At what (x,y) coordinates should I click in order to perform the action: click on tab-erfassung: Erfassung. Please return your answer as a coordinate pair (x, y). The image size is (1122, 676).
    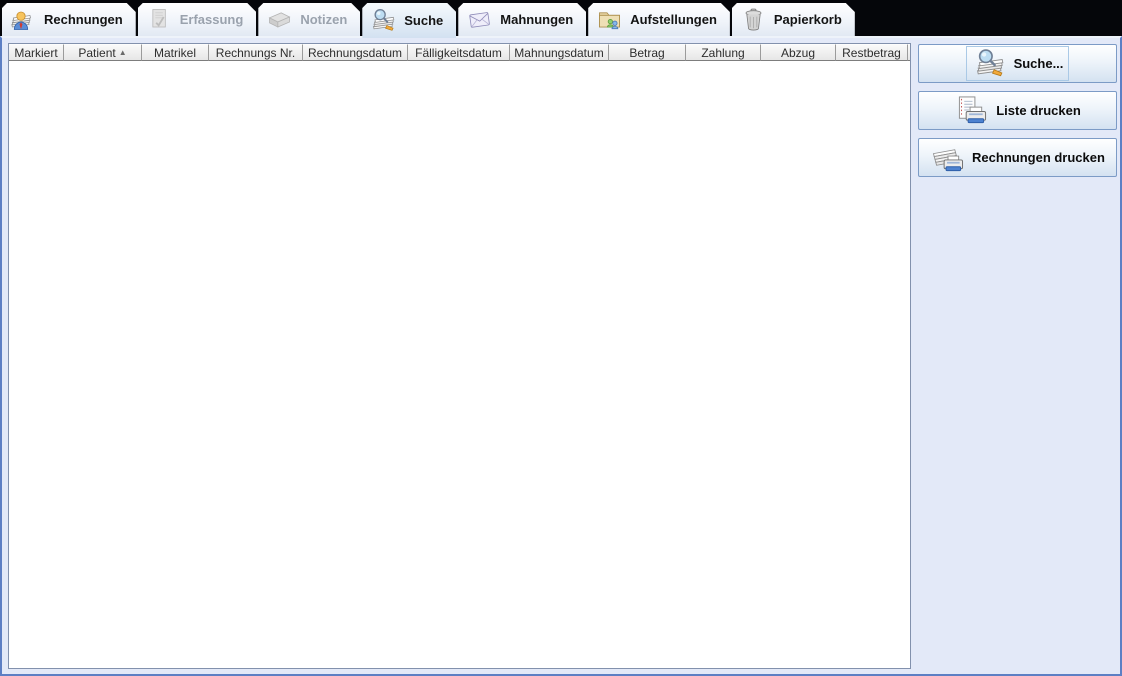
    Looking at the image, I should click on (197, 19).